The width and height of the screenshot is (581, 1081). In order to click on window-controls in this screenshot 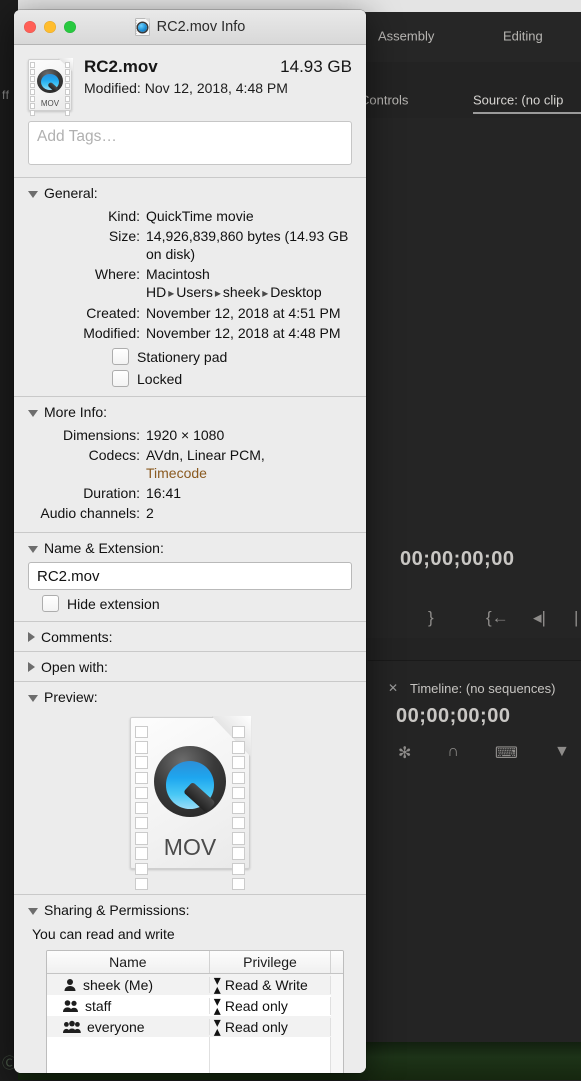, I will do `click(50, 27)`.